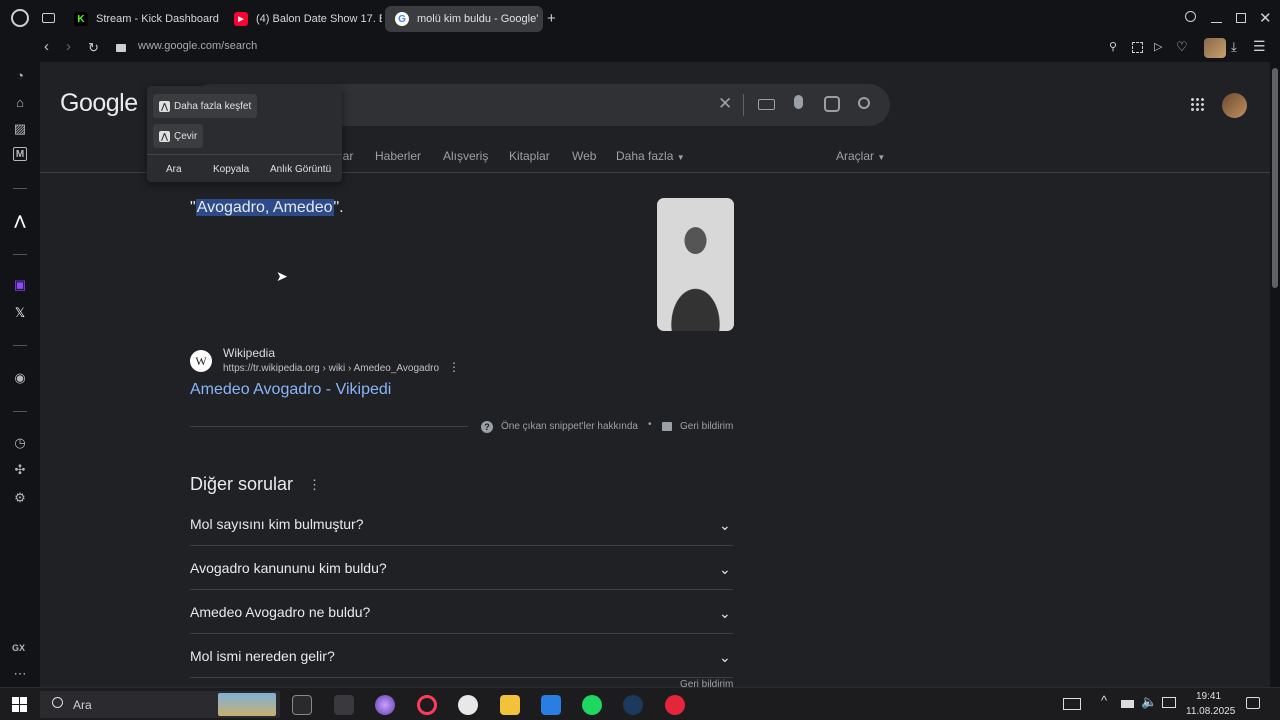  What do you see at coordinates (1137, 47) in the screenshot?
I see `snapshot-icon` at bounding box center [1137, 47].